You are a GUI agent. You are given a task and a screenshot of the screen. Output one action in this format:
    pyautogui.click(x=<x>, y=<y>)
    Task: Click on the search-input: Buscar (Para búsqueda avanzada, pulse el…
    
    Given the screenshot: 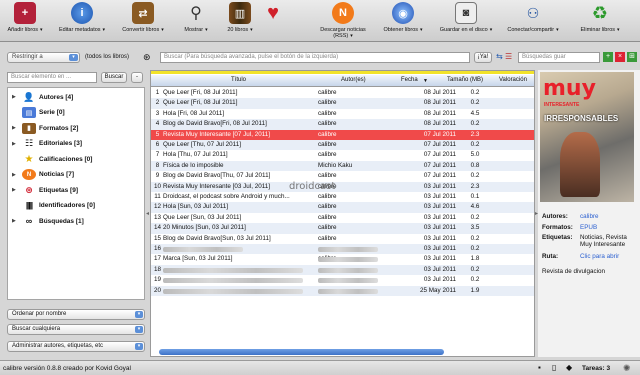 What is the action you would take?
    pyautogui.click(x=315, y=57)
    